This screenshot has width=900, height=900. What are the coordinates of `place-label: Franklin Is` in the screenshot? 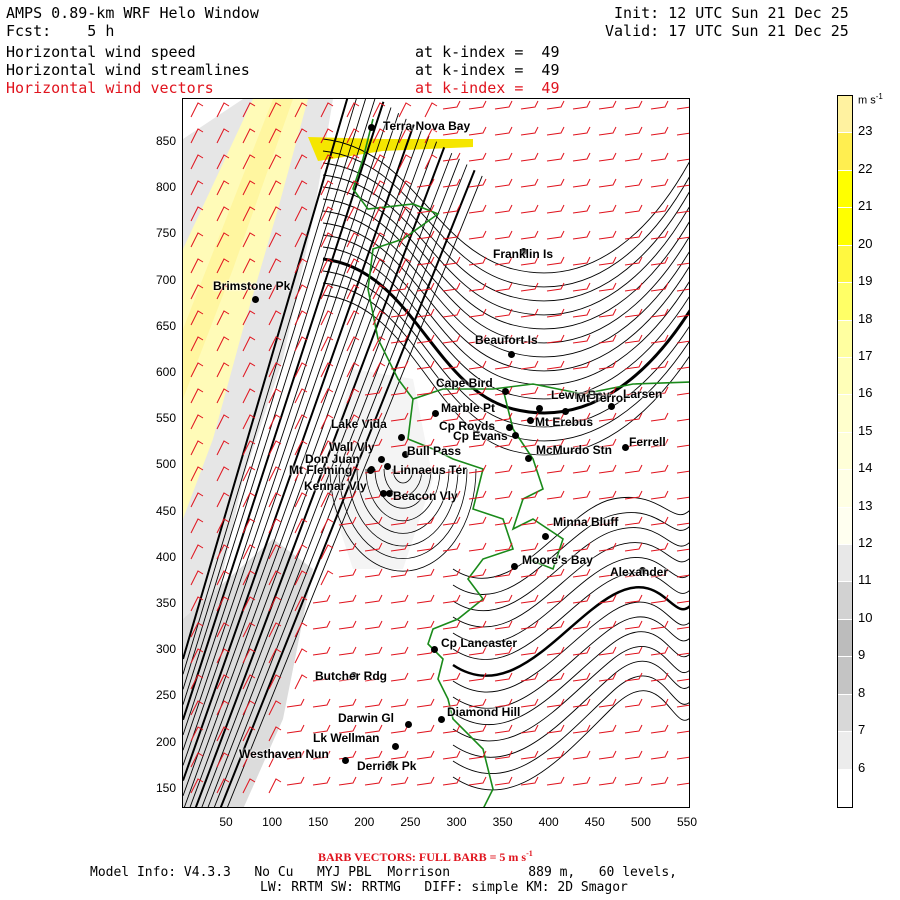 It's located at (523, 254).